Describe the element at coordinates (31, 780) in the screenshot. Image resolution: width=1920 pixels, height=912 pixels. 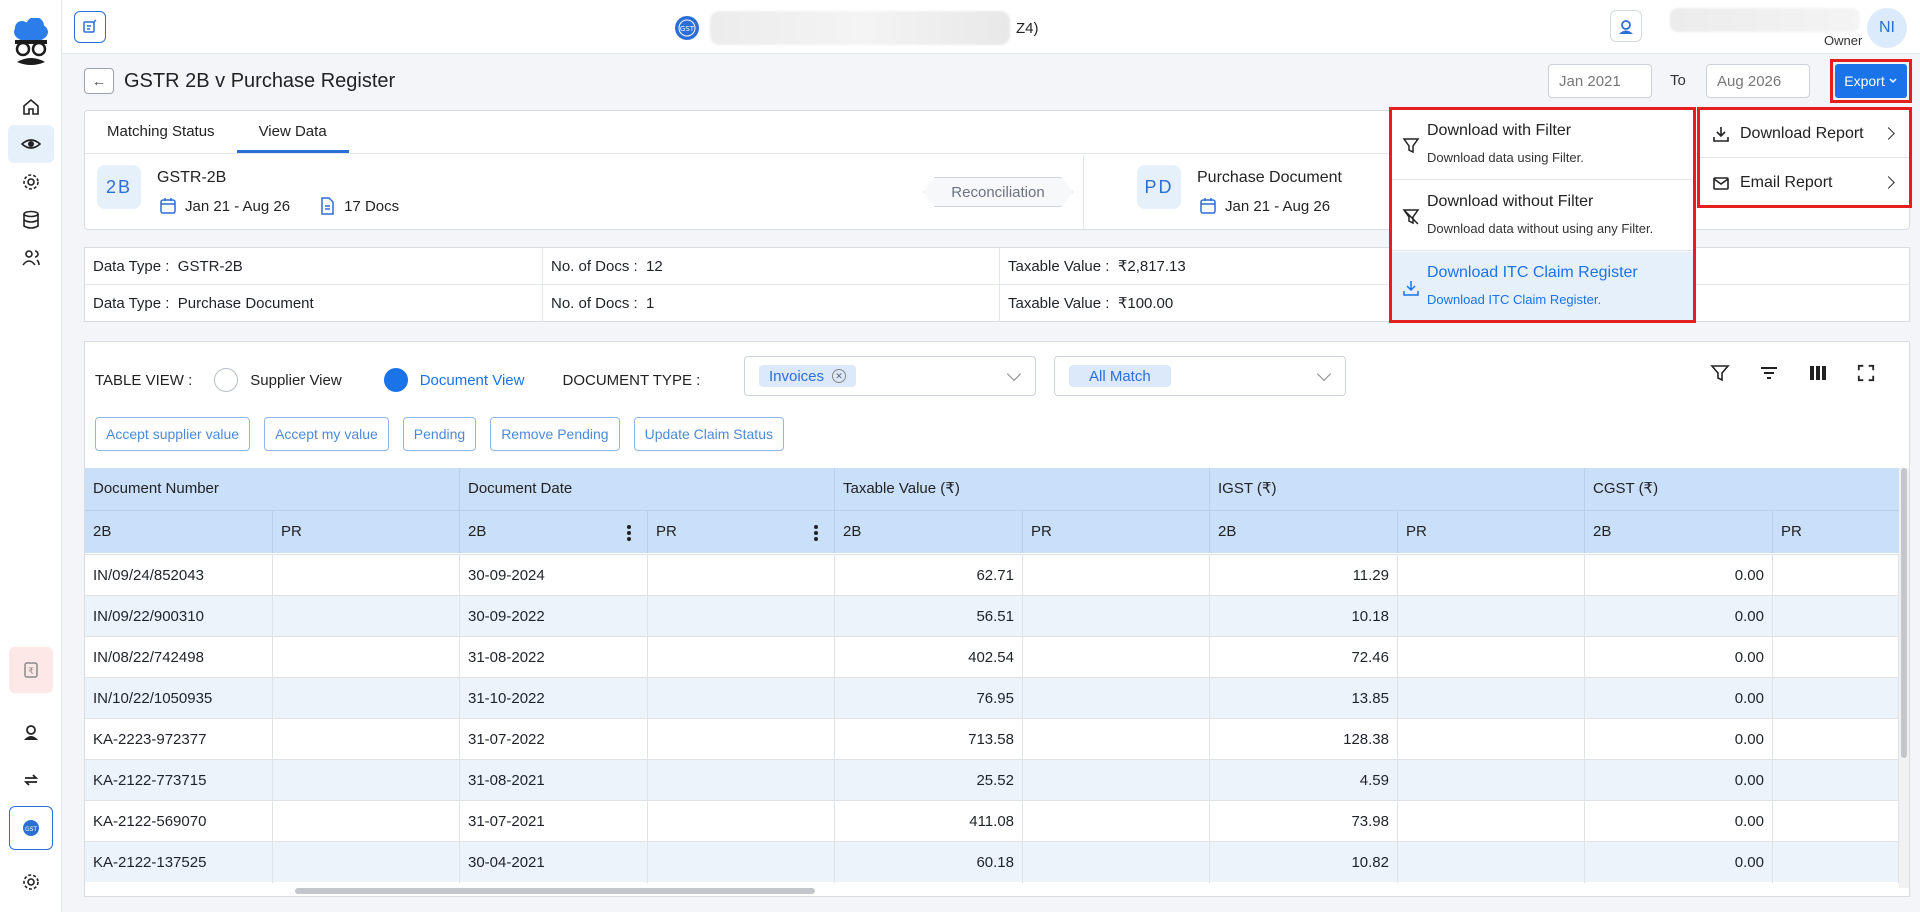
I see `sync-icon` at that location.